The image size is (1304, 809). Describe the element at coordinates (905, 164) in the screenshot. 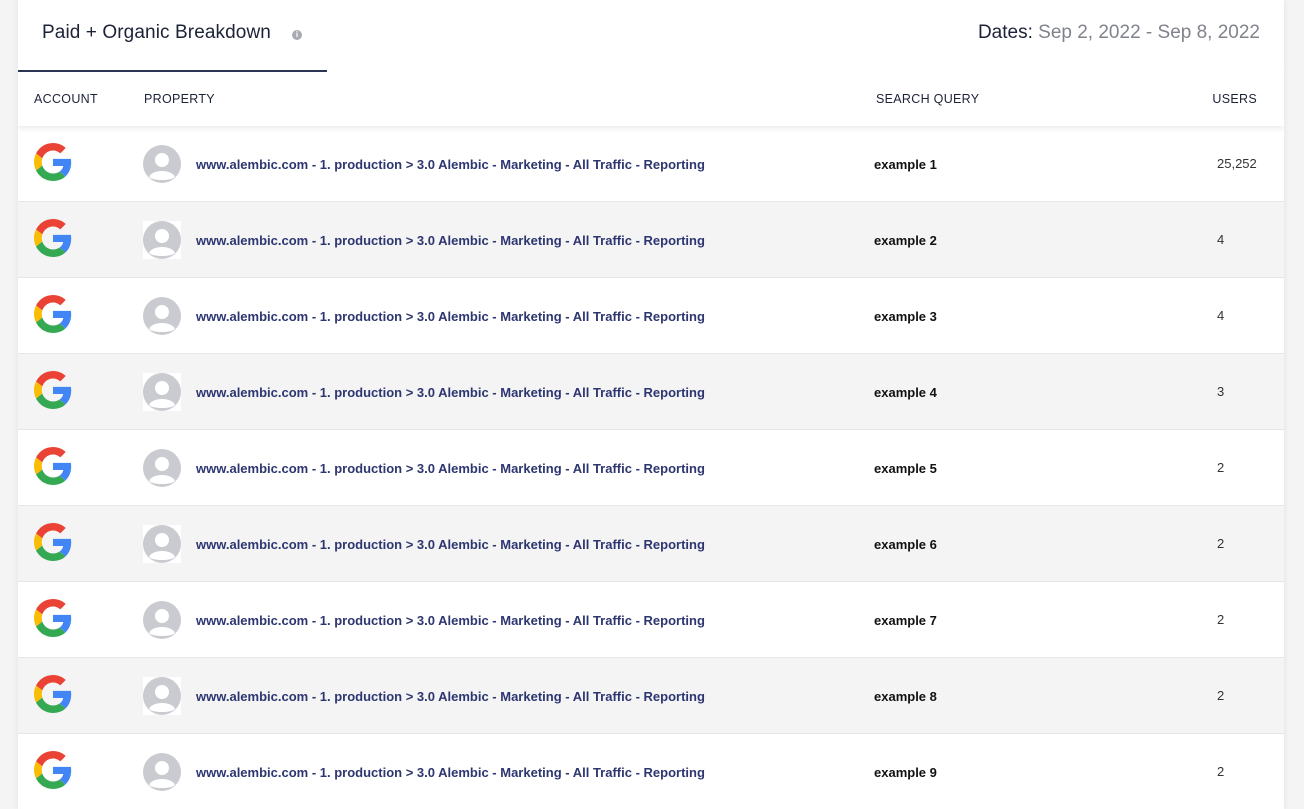

I see `search-query: example 1` at that location.